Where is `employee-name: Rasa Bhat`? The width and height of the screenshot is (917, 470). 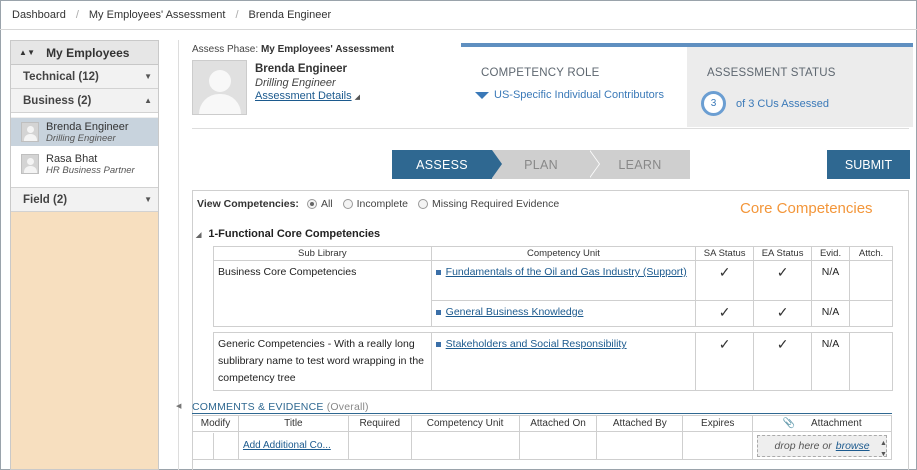
employee-name: Rasa Bhat is located at coordinates (72, 158).